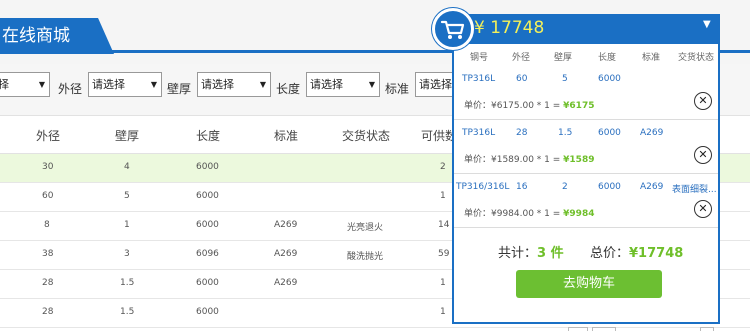 Image resolution: width=750 pixels, height=331 pixels. I want to click on cell-status: 酸洗抛光, so click(365, 257).